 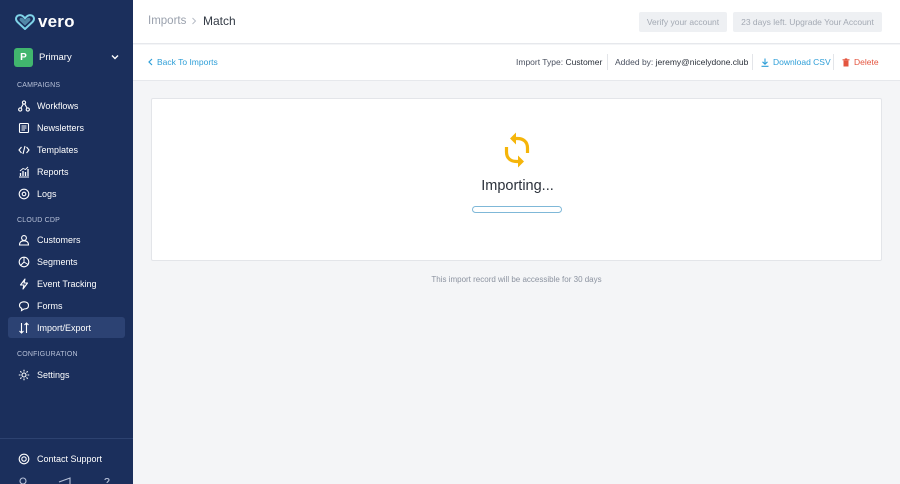 I want to click on brand-logo: vero, so click(x=45, y=22).